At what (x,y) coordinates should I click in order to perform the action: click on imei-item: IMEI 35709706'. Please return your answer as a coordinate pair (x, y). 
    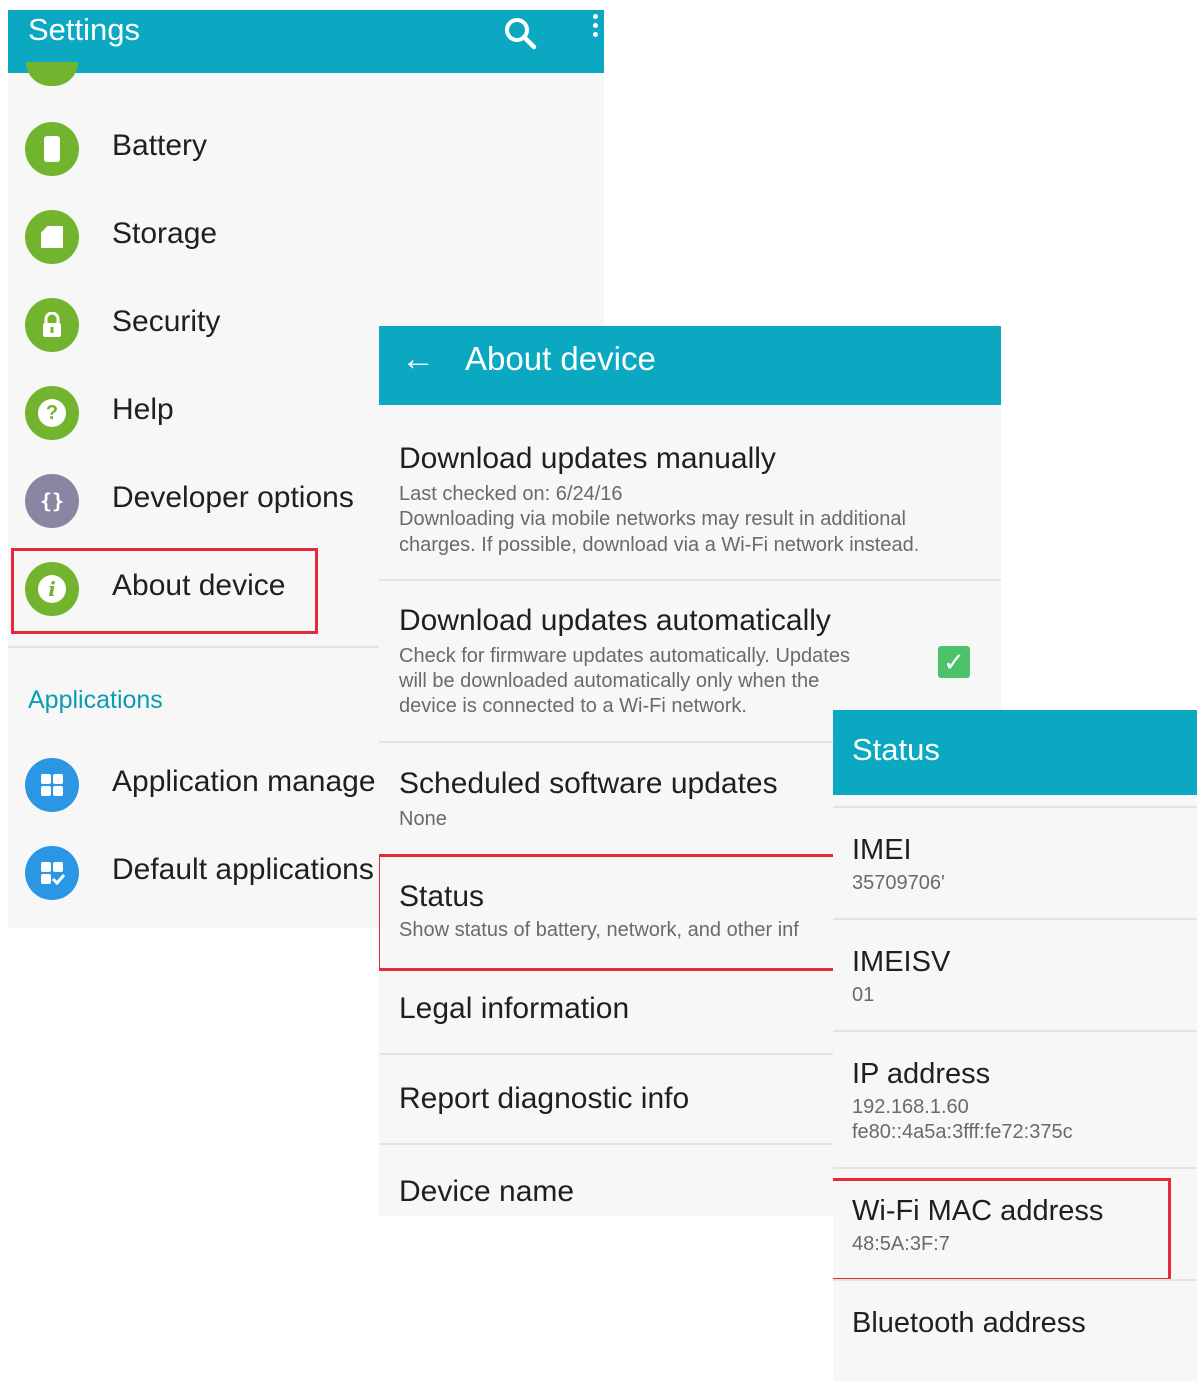
    Looking at the image, I should click on (1015, 863).